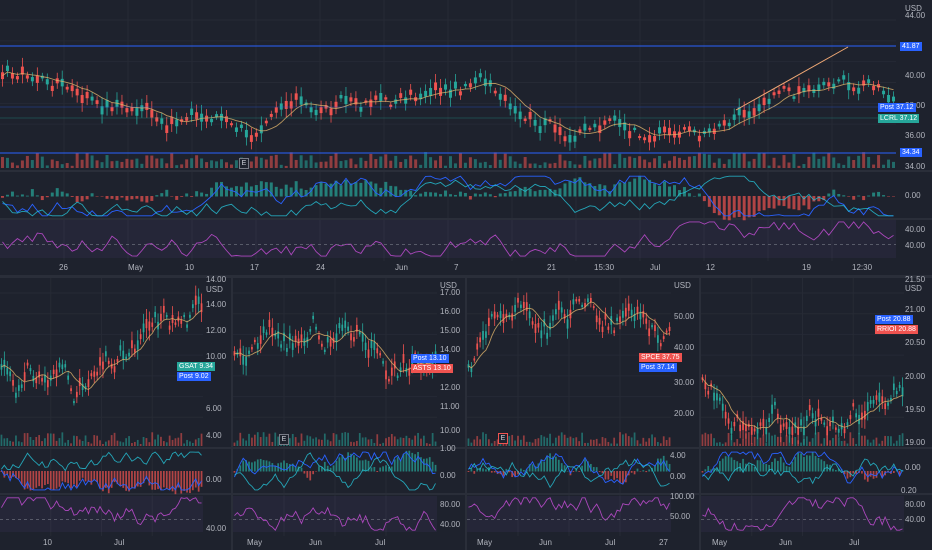 This screenshot has height=550, width=932. Describe the element at coordinates (430, 358) in the screenshot. I see `post-tag: Post 13.10` at that location.